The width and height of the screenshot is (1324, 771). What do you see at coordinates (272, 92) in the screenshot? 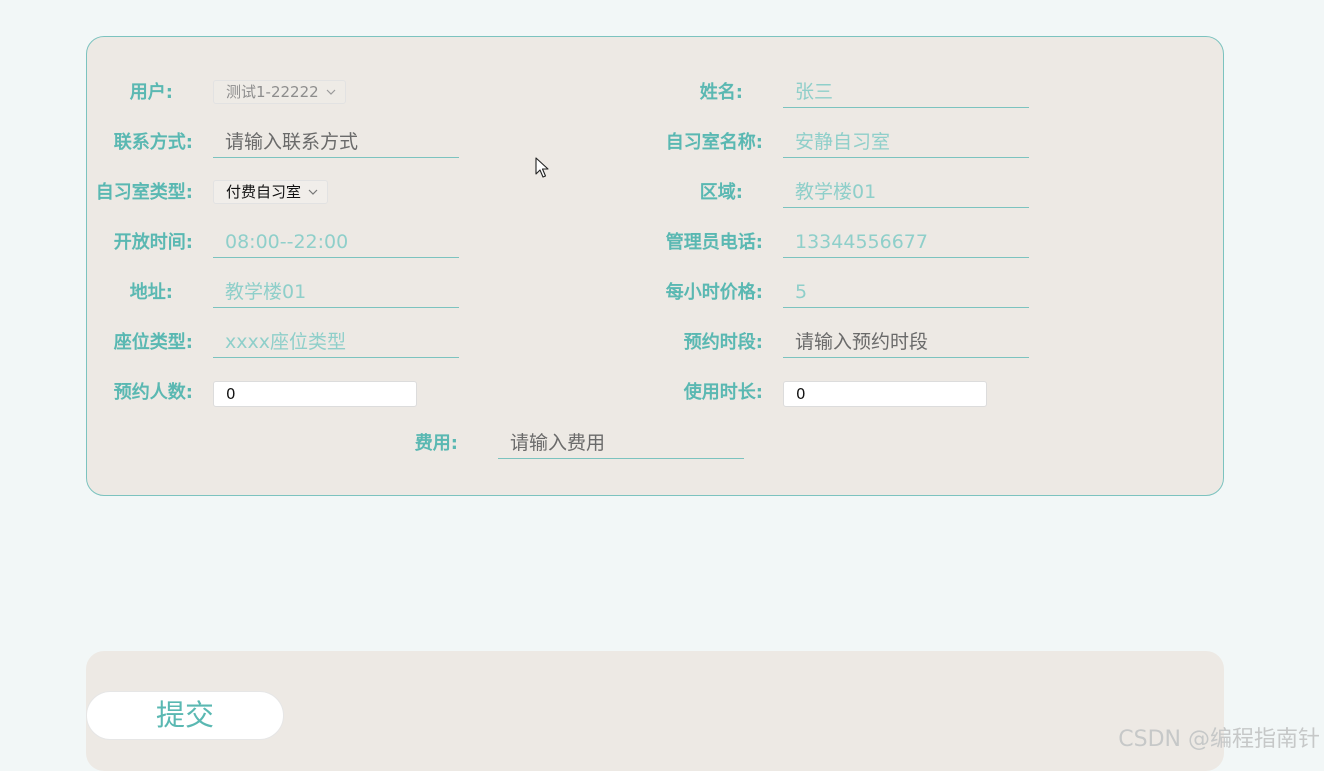
I see `user-select-value: 测试1-22222` at bounding box center [272, 92].